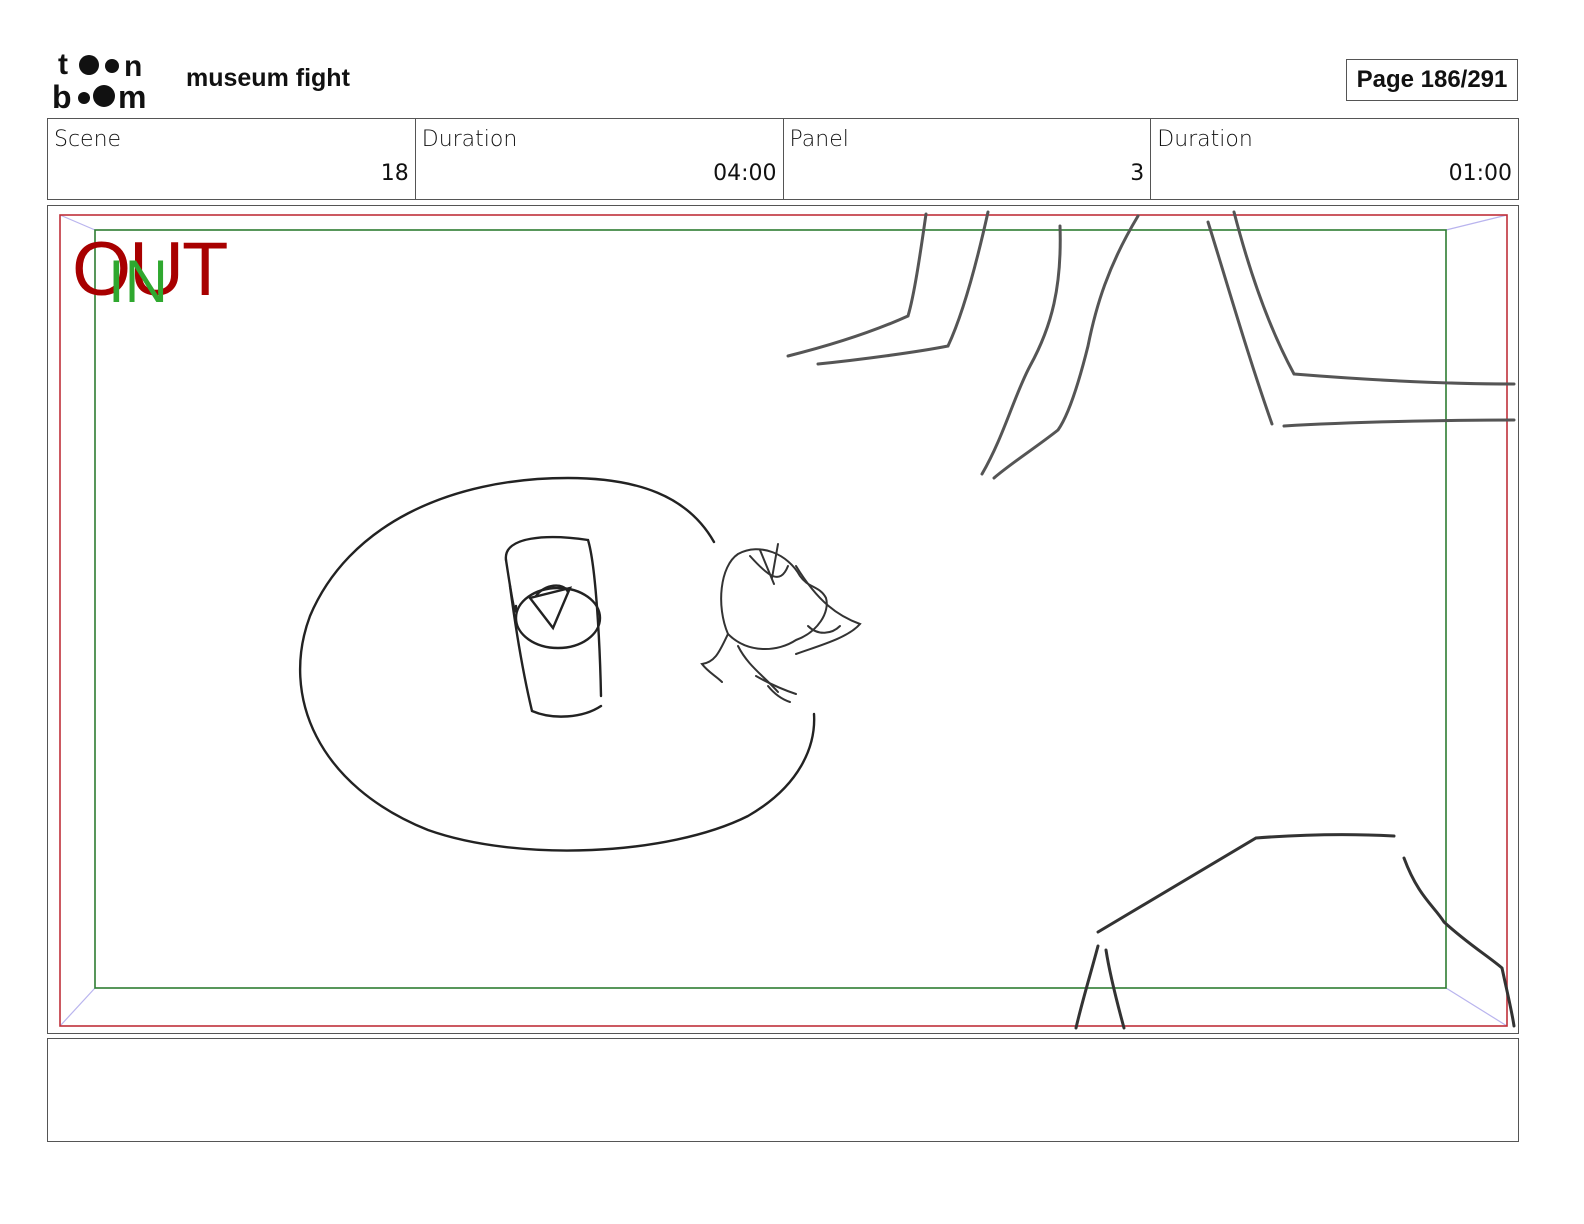 The height and width of the screenshot is (1224, 1584). I want to click on svg-text: b, so click(62, 95).